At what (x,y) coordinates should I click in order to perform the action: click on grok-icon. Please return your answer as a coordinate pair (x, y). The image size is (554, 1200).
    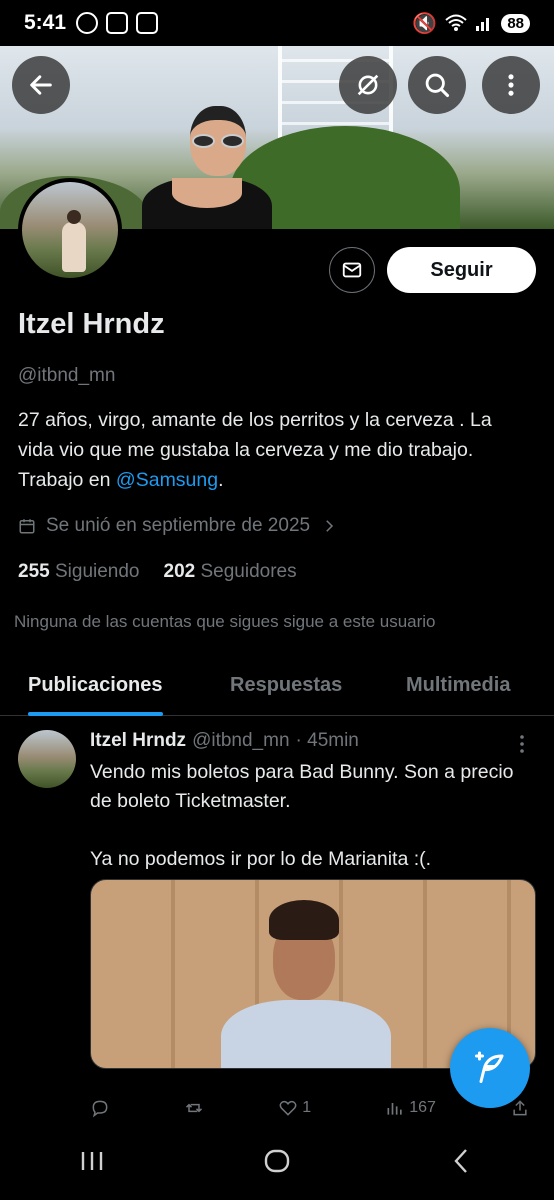
    Looking at the image, I should click on (368, 85).